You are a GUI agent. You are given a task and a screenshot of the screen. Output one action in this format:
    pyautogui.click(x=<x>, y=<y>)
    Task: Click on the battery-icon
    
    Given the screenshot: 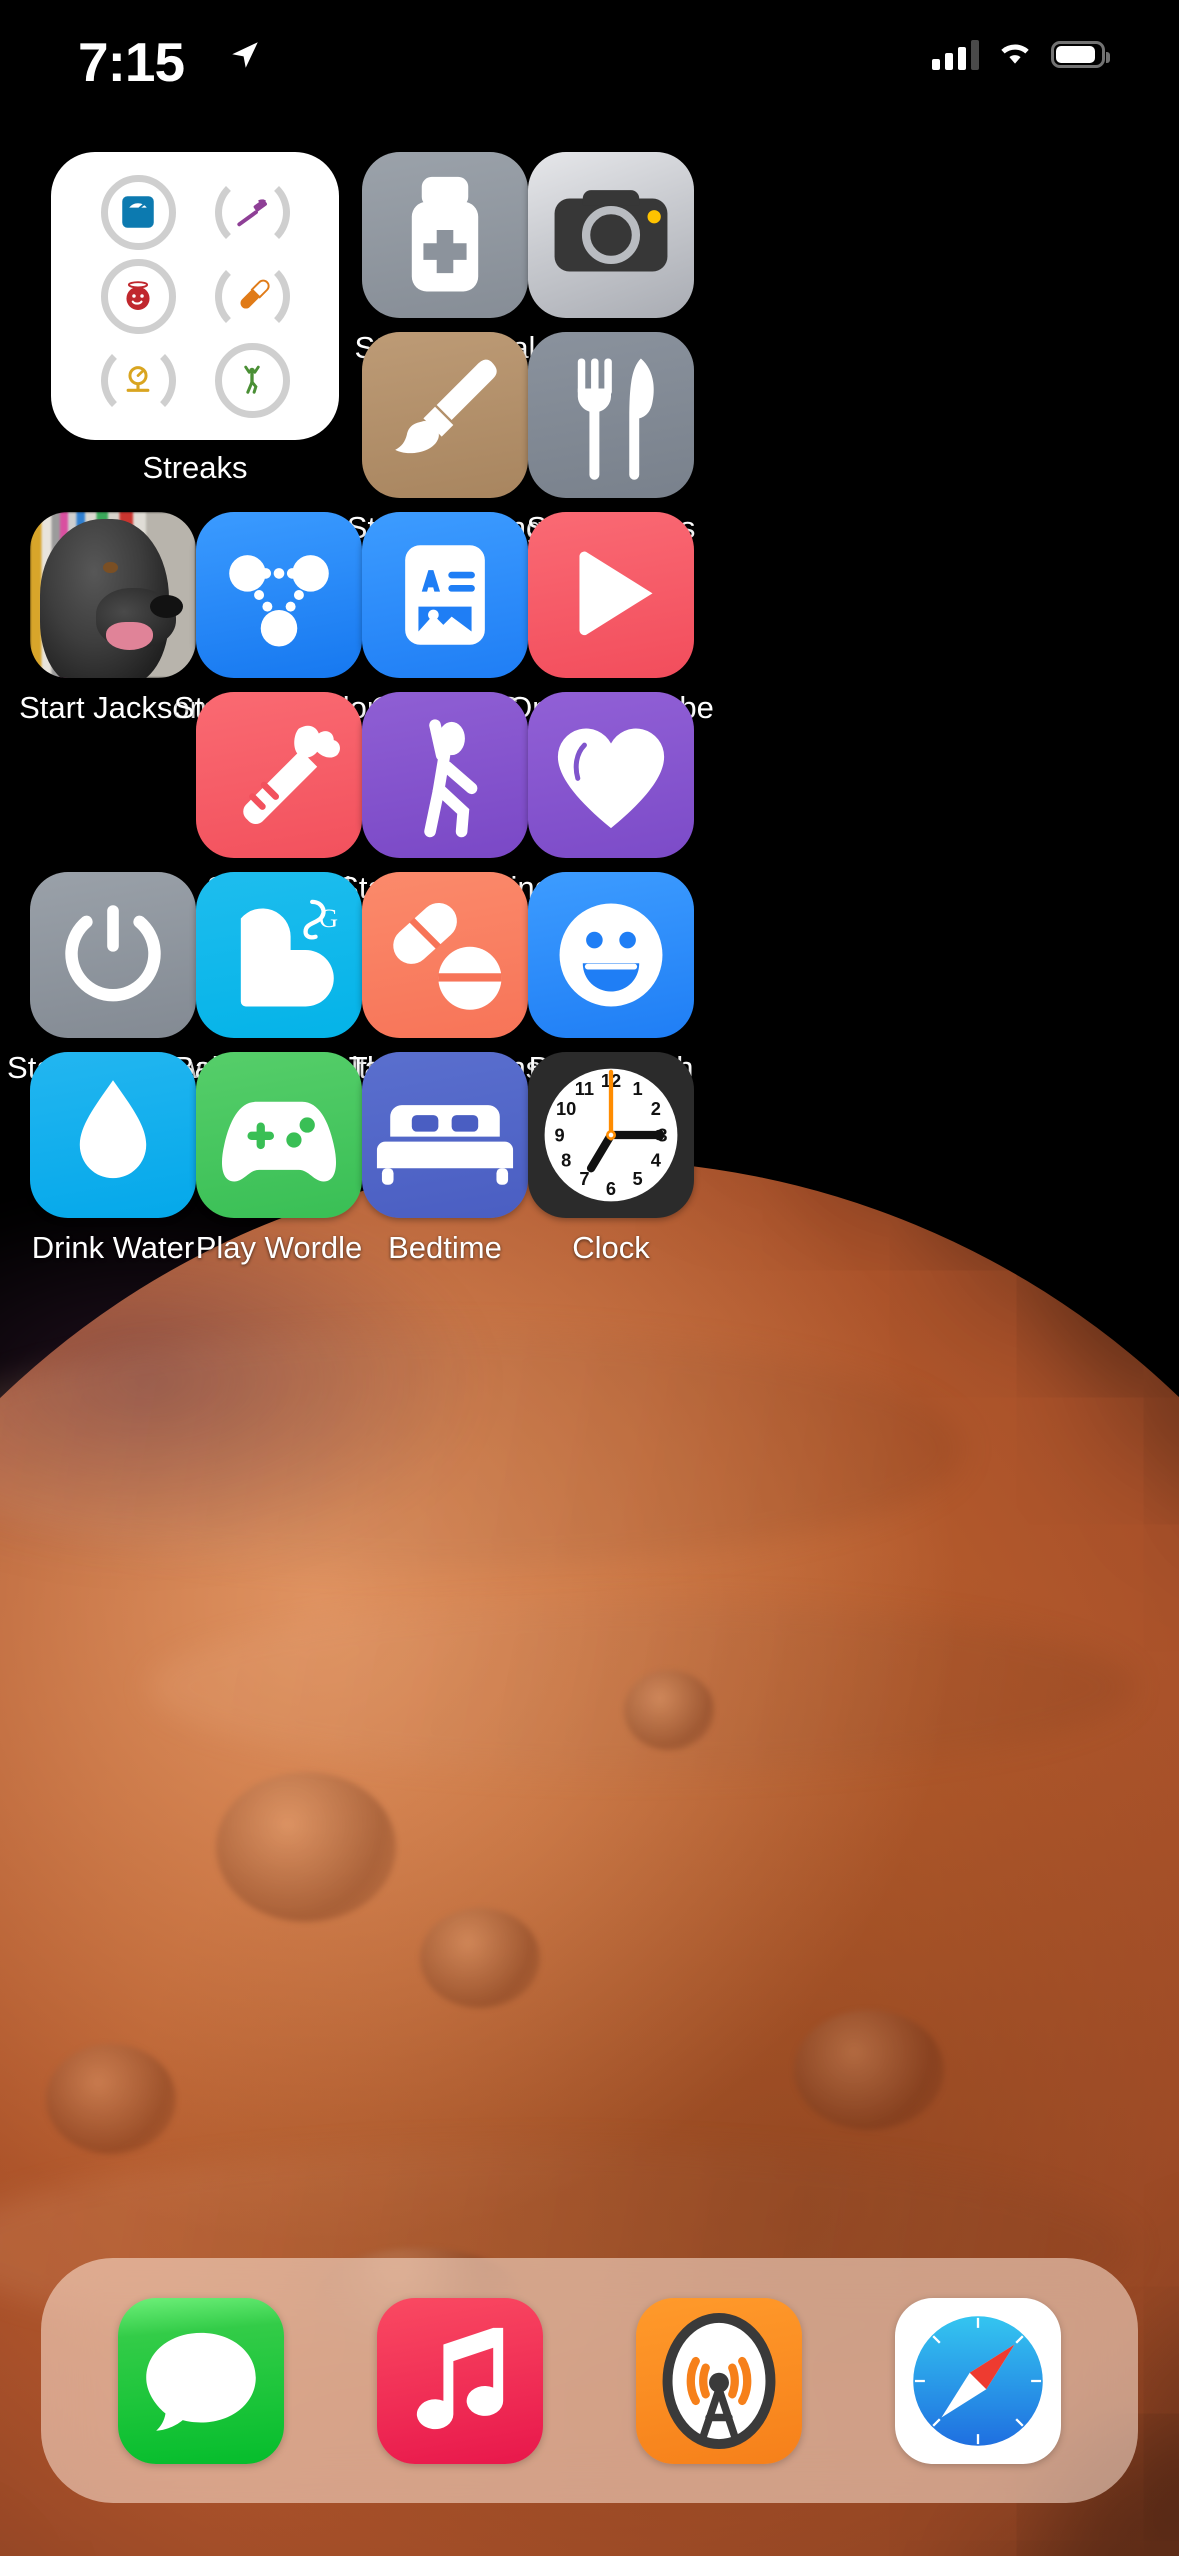 What is the action you would take?
    pyautogui.click(x=1080, y=54)
    